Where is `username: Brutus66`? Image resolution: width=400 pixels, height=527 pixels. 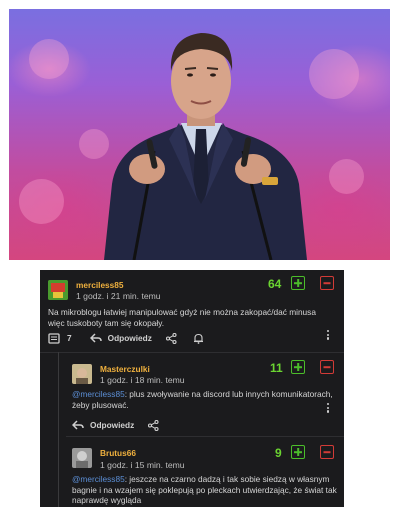 username: Brutus66 is located at coordinates (118, 453).